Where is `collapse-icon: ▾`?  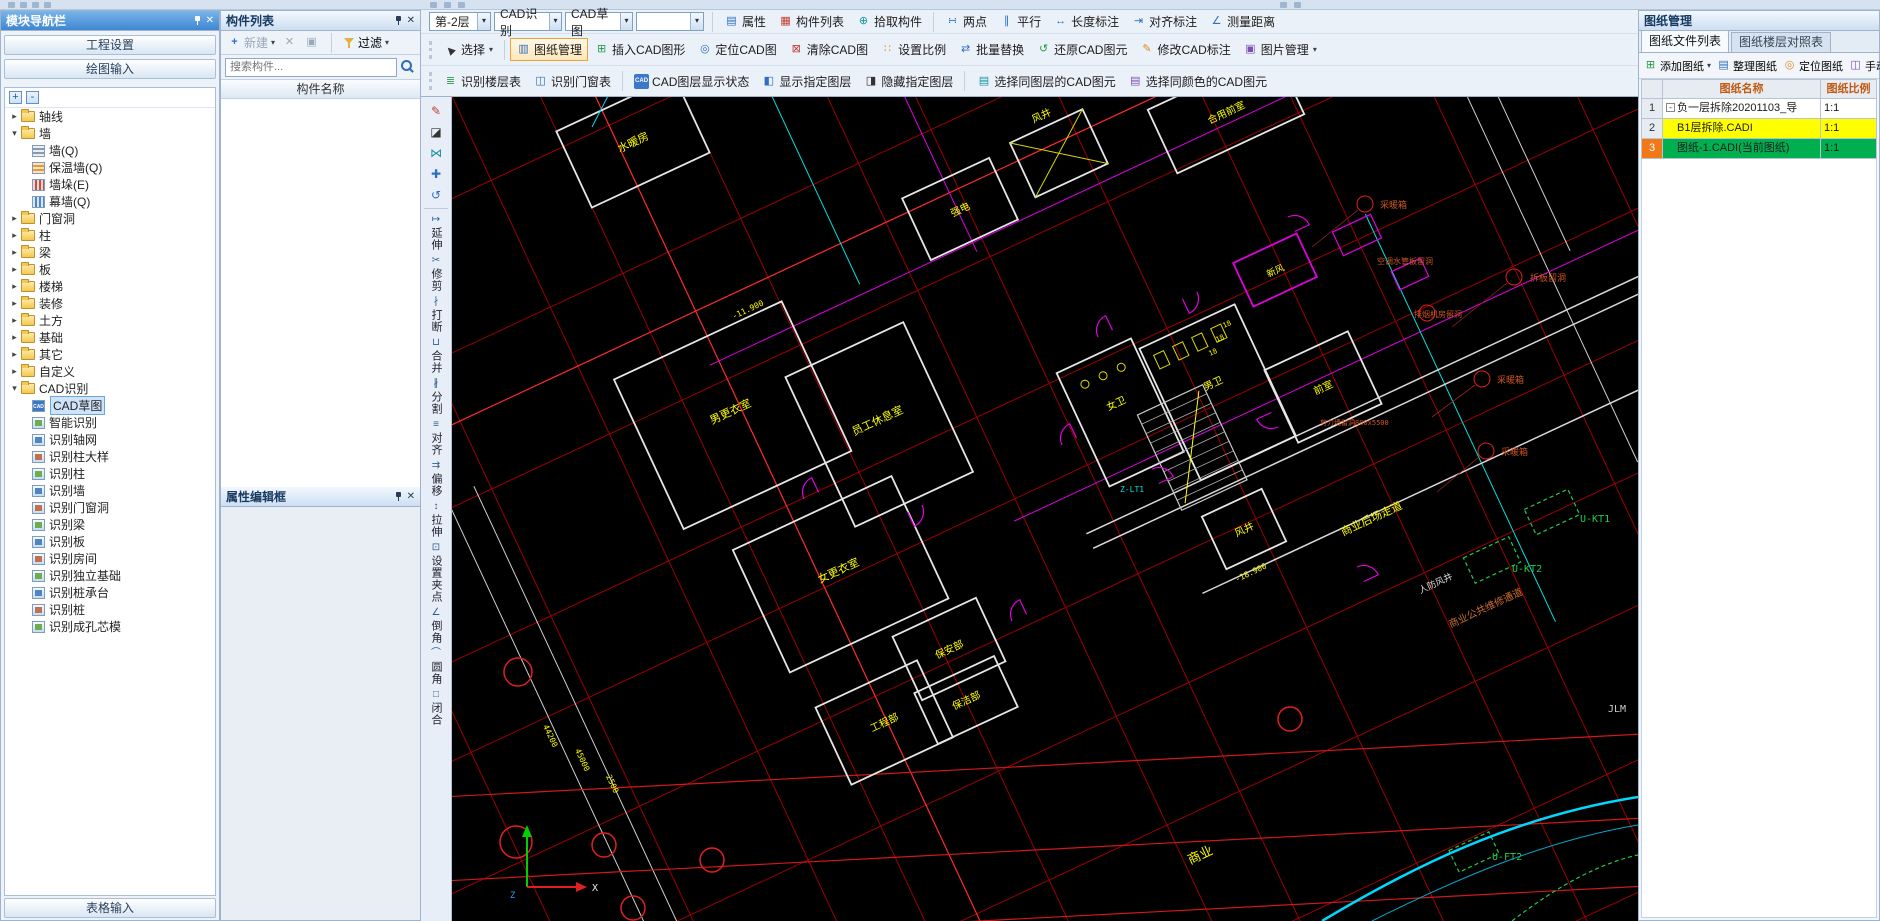 collapse-icon: ▾ is located at coordinates (14, 133).